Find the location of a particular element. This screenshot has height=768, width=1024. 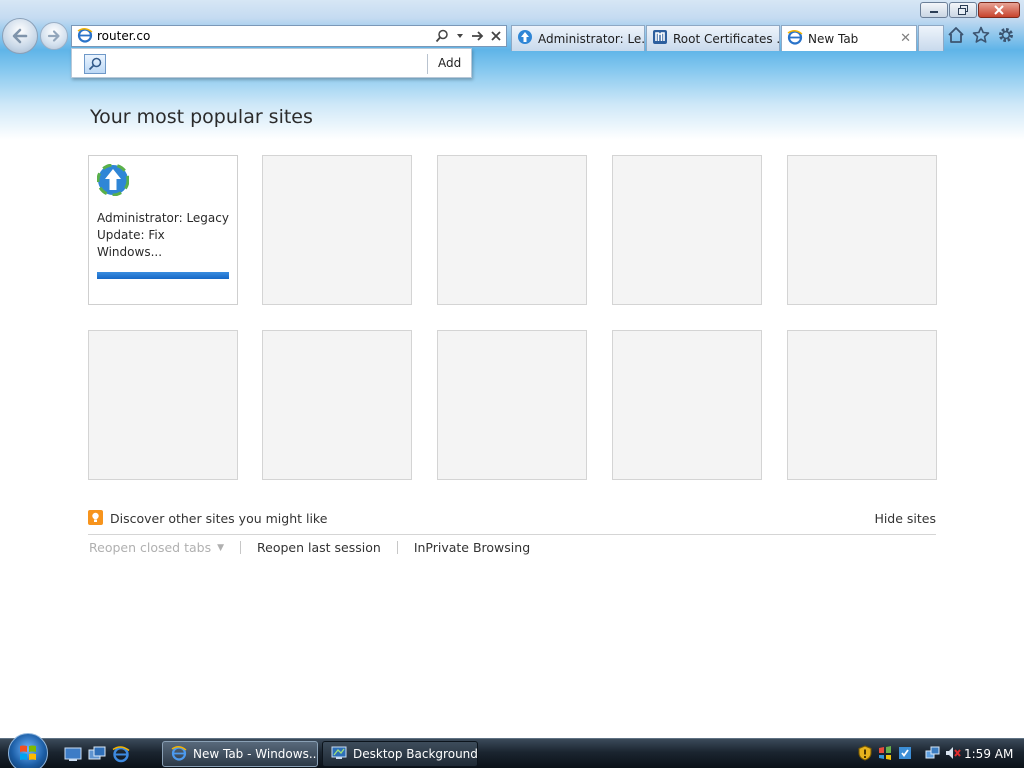

restore-button is located at coordinates (963, 10).